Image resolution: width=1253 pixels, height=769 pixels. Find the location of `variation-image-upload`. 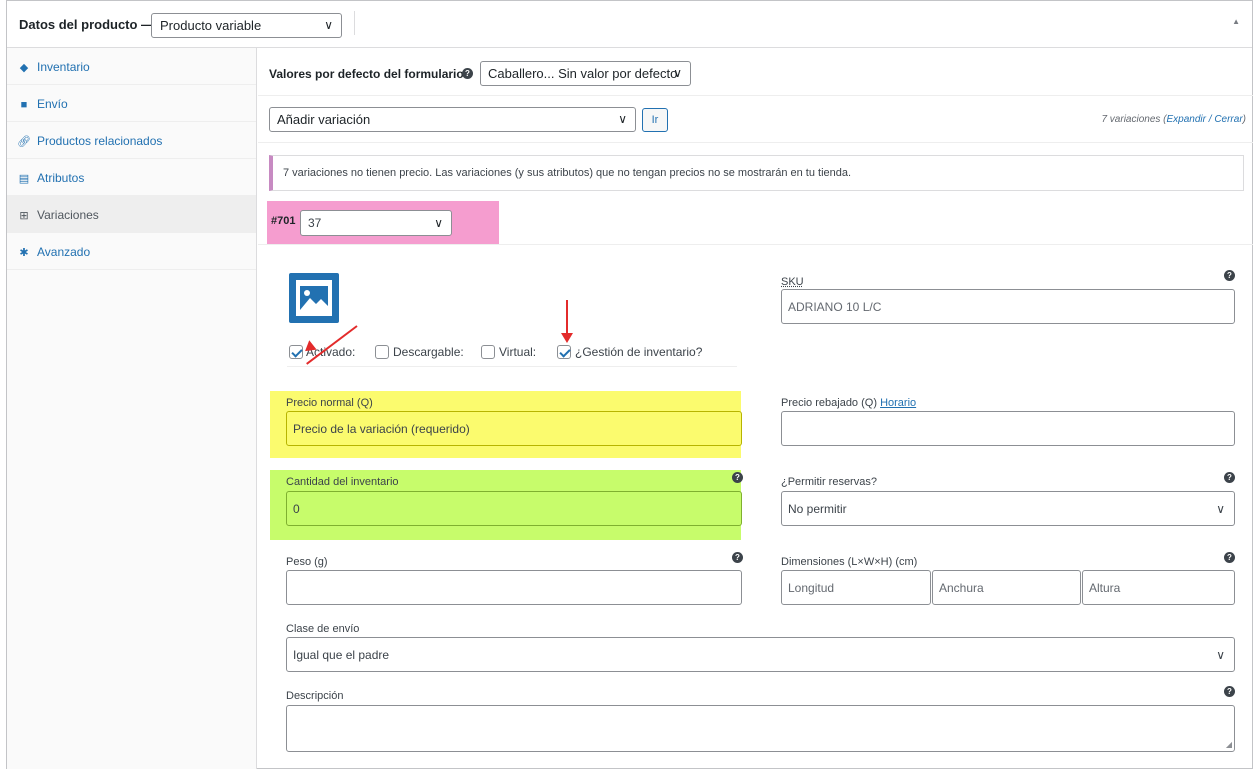

variation-image-upload is located at coordinates (314, 298).